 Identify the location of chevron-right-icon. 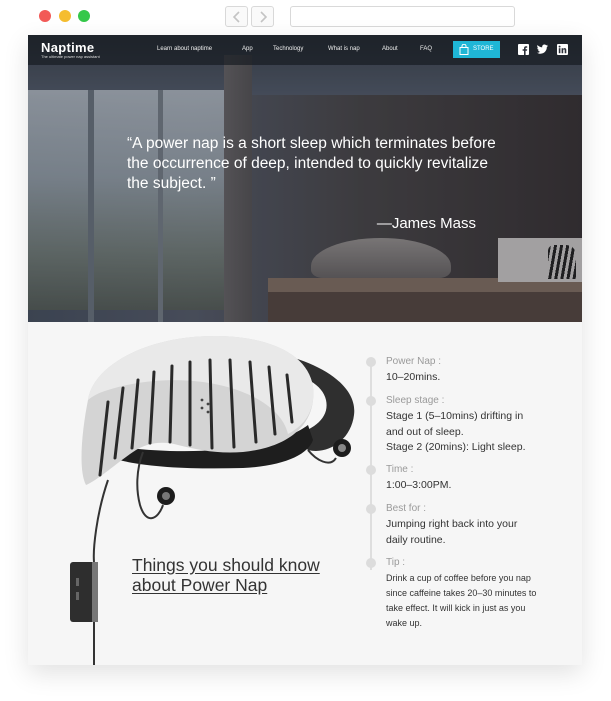
(264, 17).